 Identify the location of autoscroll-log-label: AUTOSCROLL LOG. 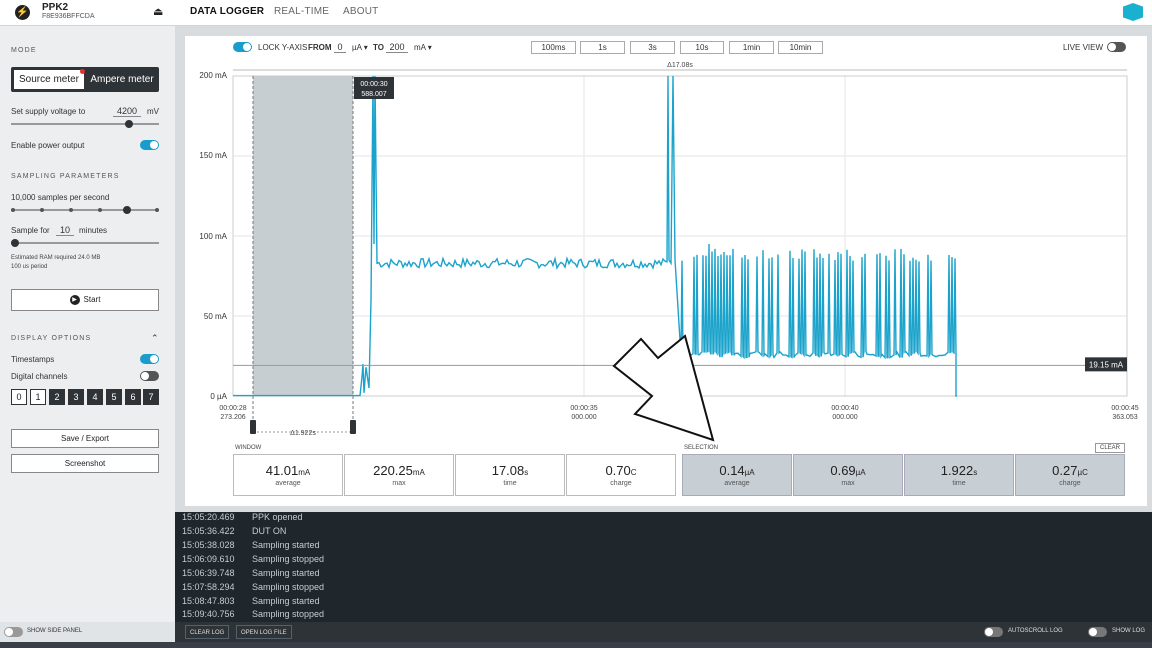
(1035, 631).